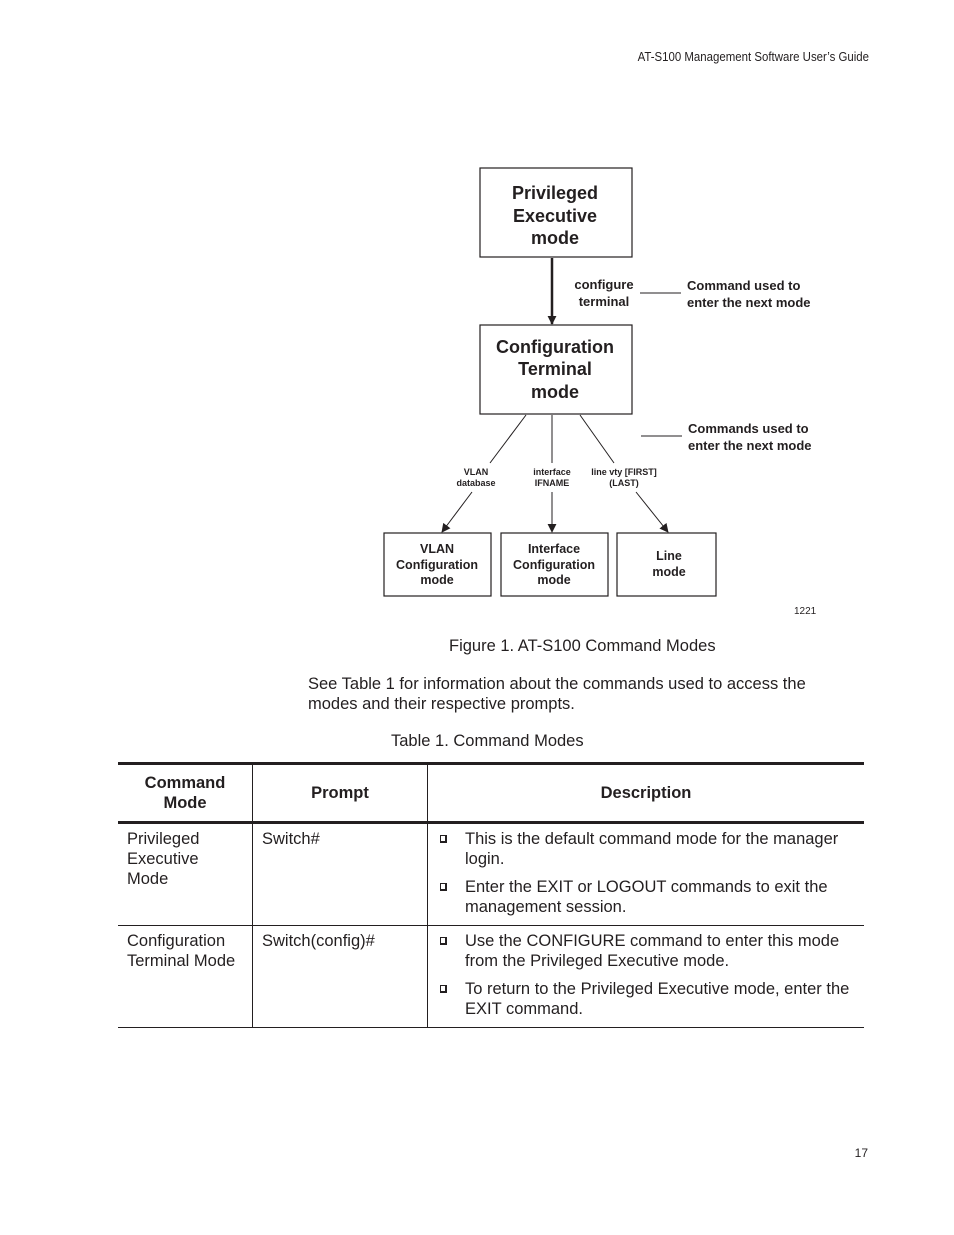  Describe the element at coordinates (603, 293) in the screenshot. I see `edge-label-configure-terminal: configure terminal` at that location.